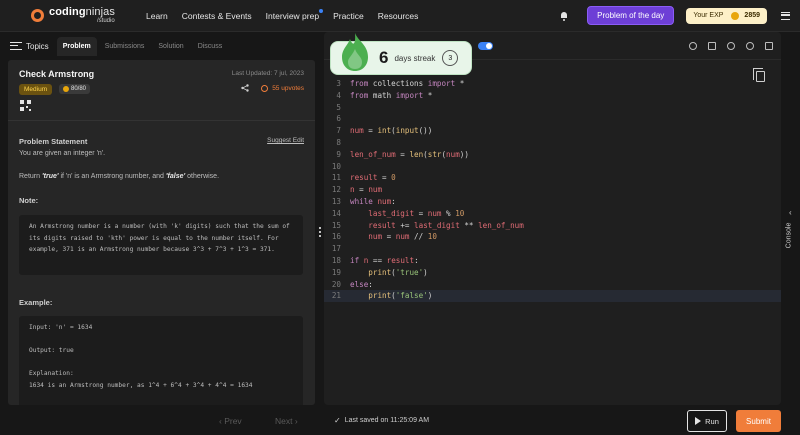 The height and width of the screenshot is (435, 800). What do you see at coordinates (336, 201) in the screenshot?
I see `line-number: 13` at bounding box center [336, 201].